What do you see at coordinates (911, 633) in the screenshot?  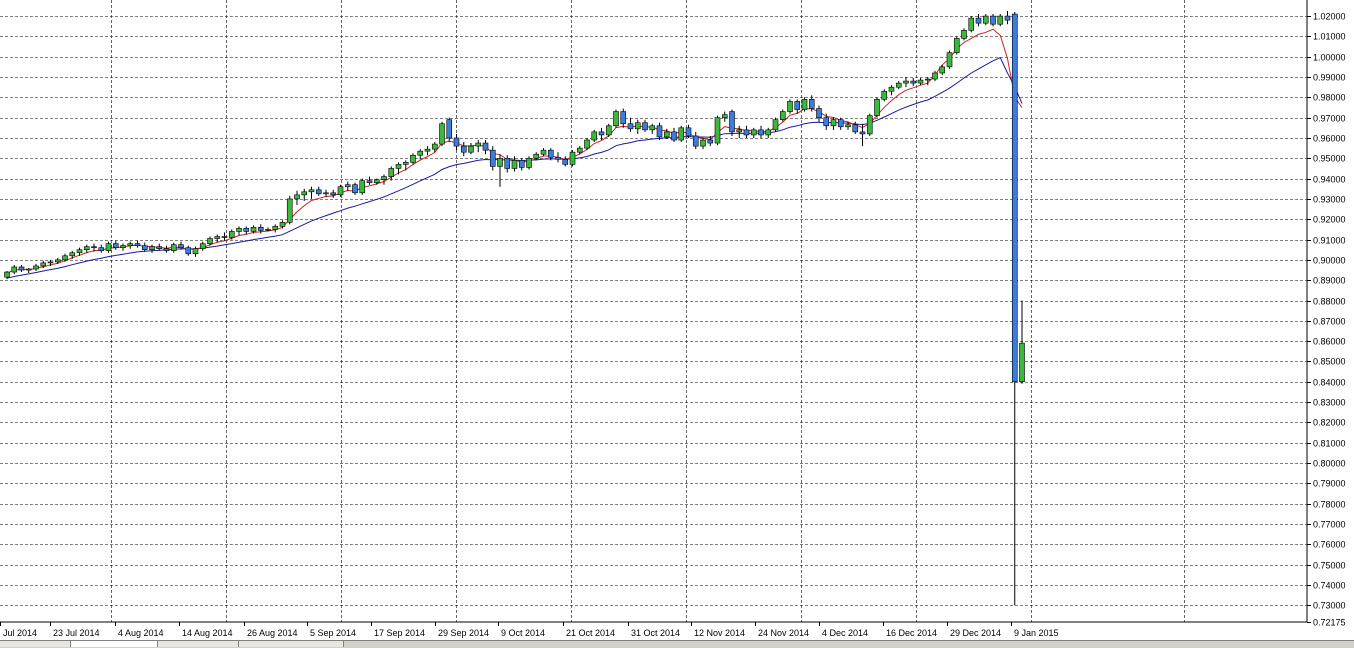 I see `date-tick-label: 16 Dec 2014` at bounding box center [911, 633].